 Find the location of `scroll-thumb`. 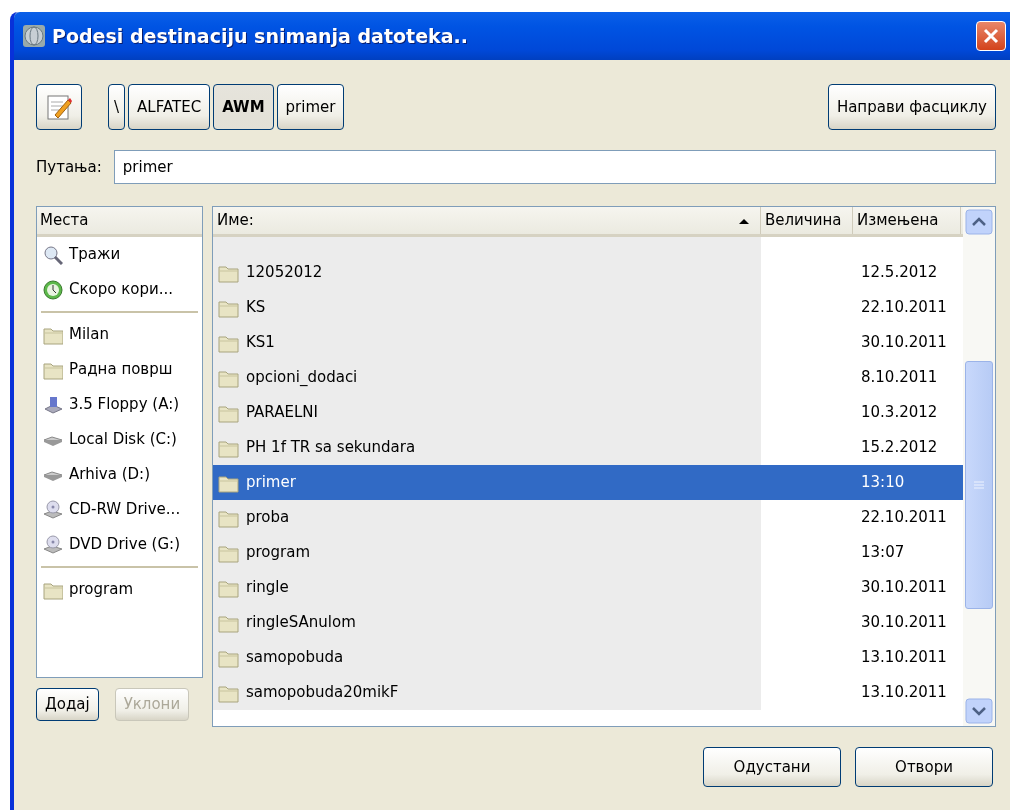

scroll-thumb is located at coordinates (979, 485).